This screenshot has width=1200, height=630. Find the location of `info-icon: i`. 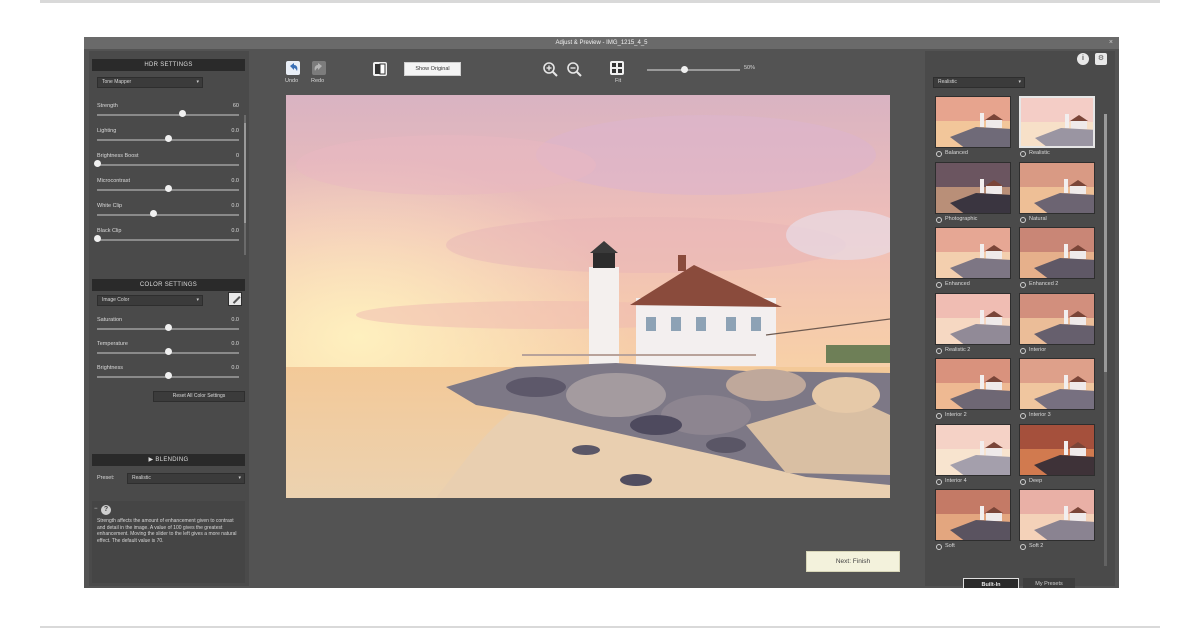

info-icon: i is located at coordinates (1083, 59).